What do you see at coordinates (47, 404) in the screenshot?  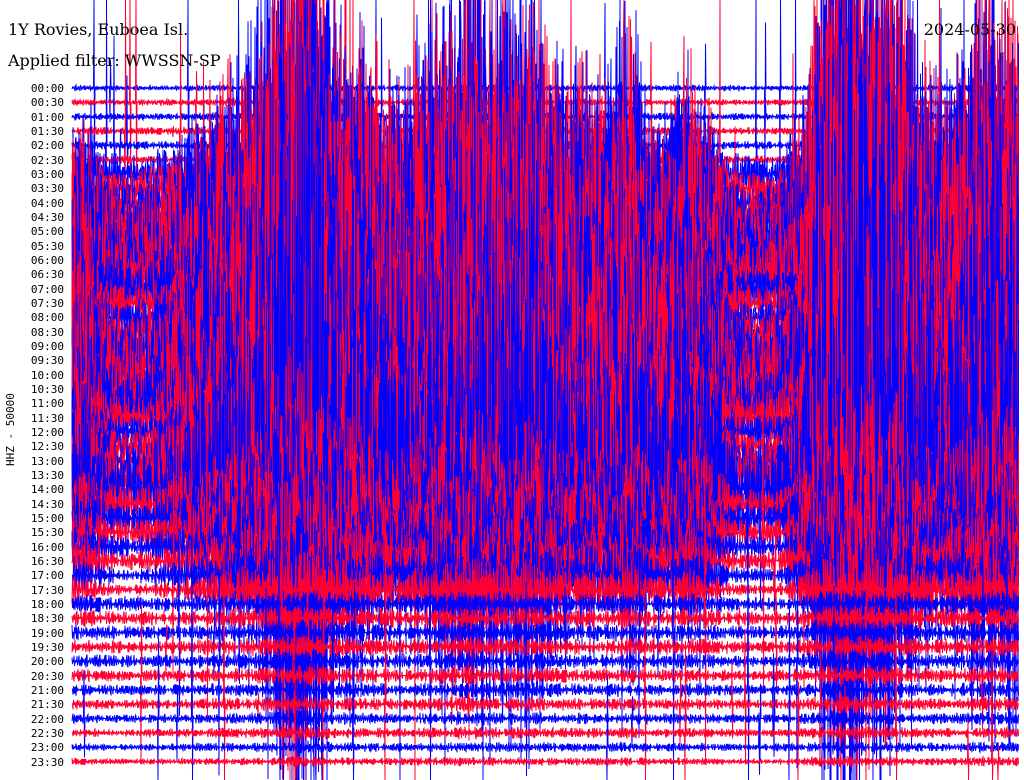 I see `row-time-label: 11:00` at bounding box center [47, 404].